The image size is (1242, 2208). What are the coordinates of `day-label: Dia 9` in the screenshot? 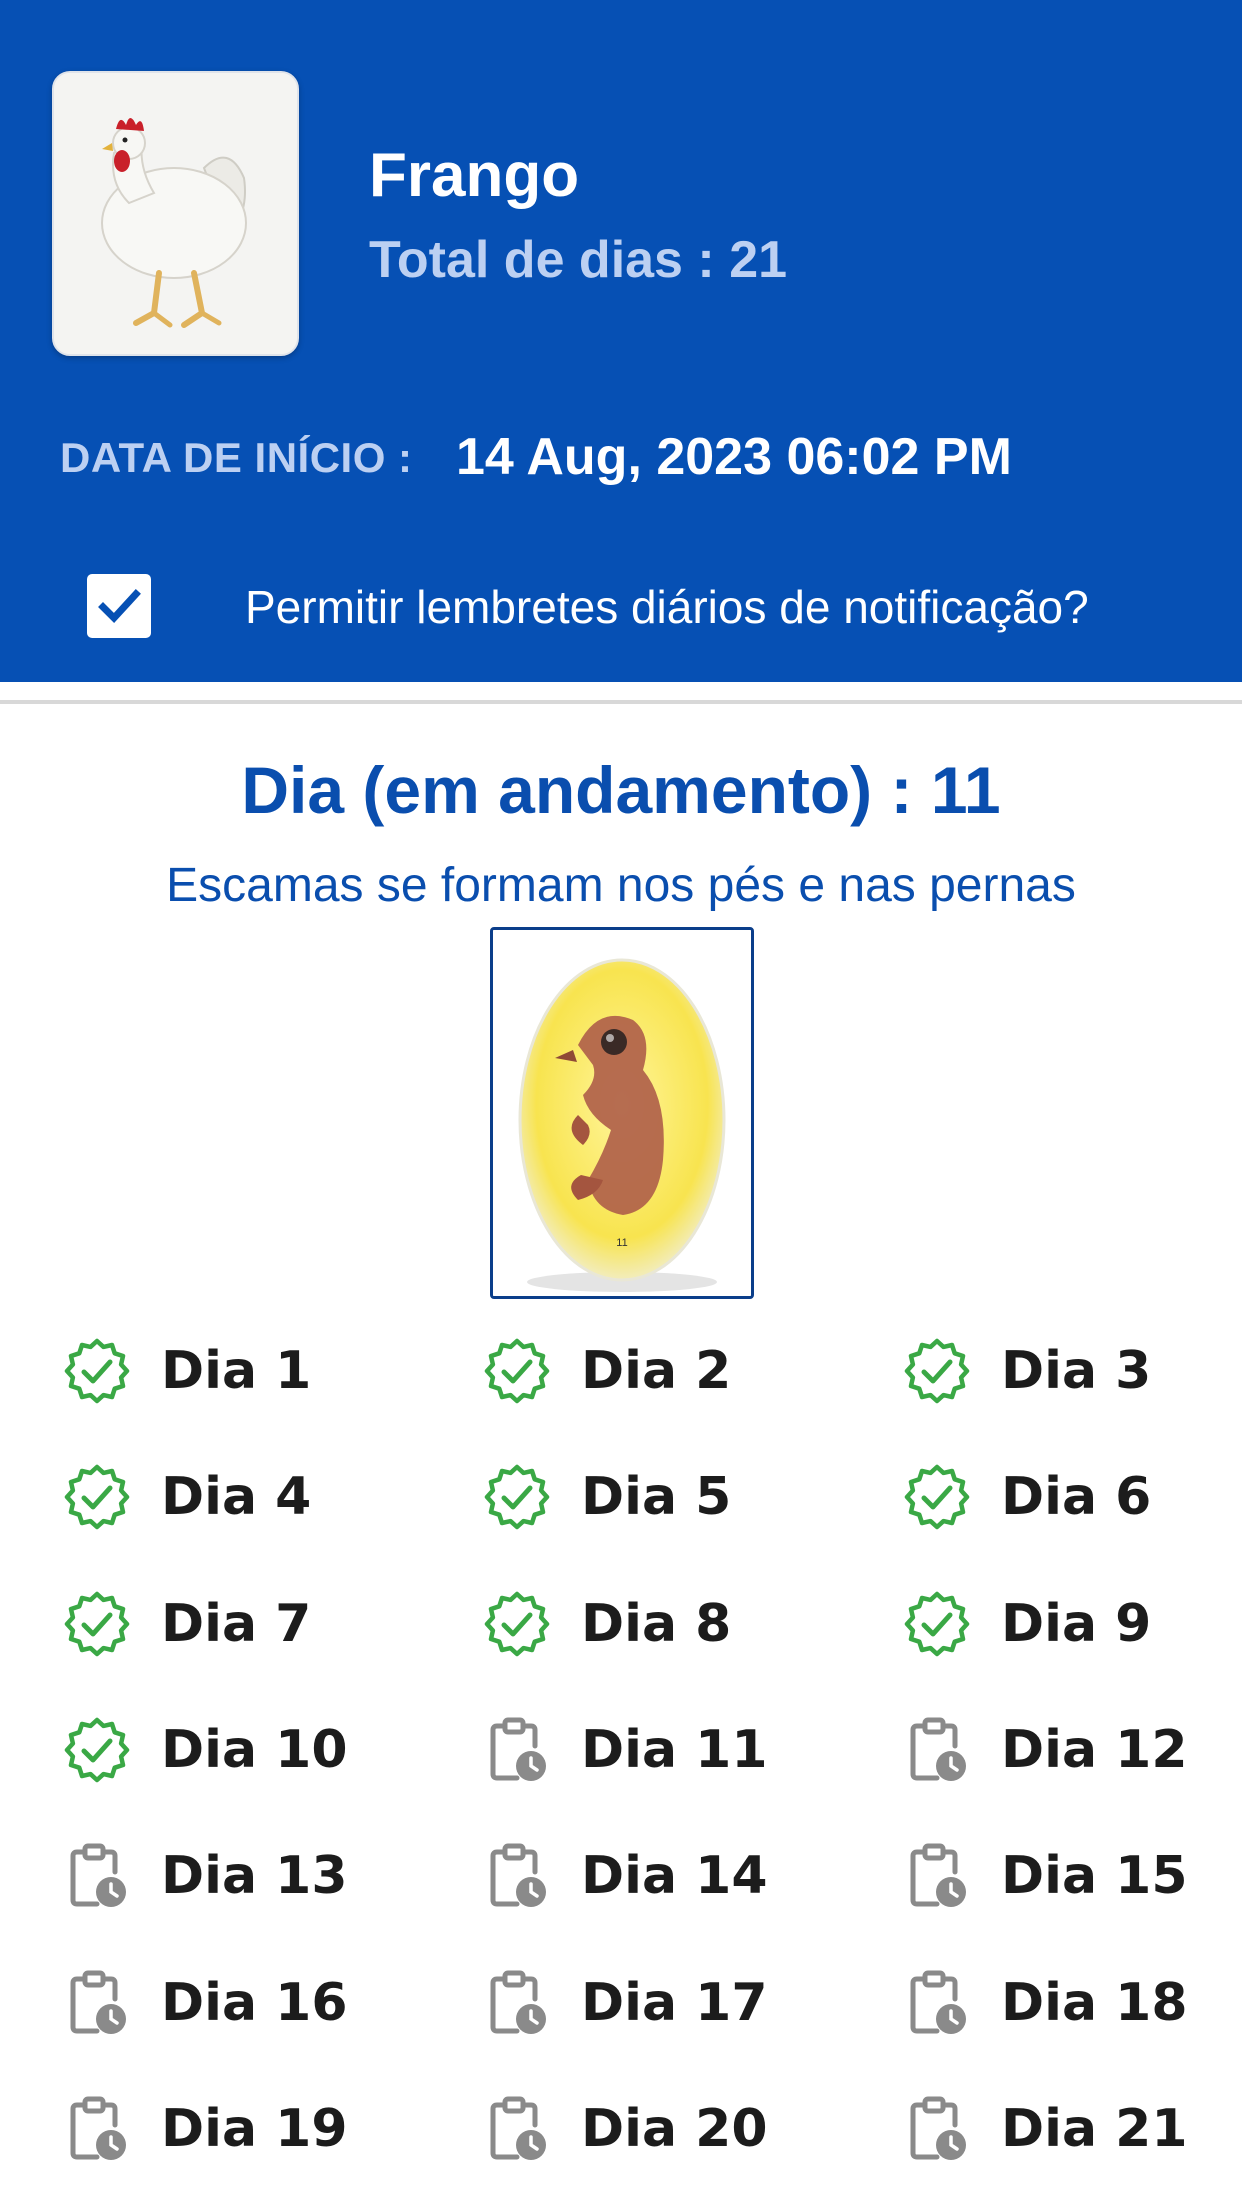 It's located at (1076, 1623).